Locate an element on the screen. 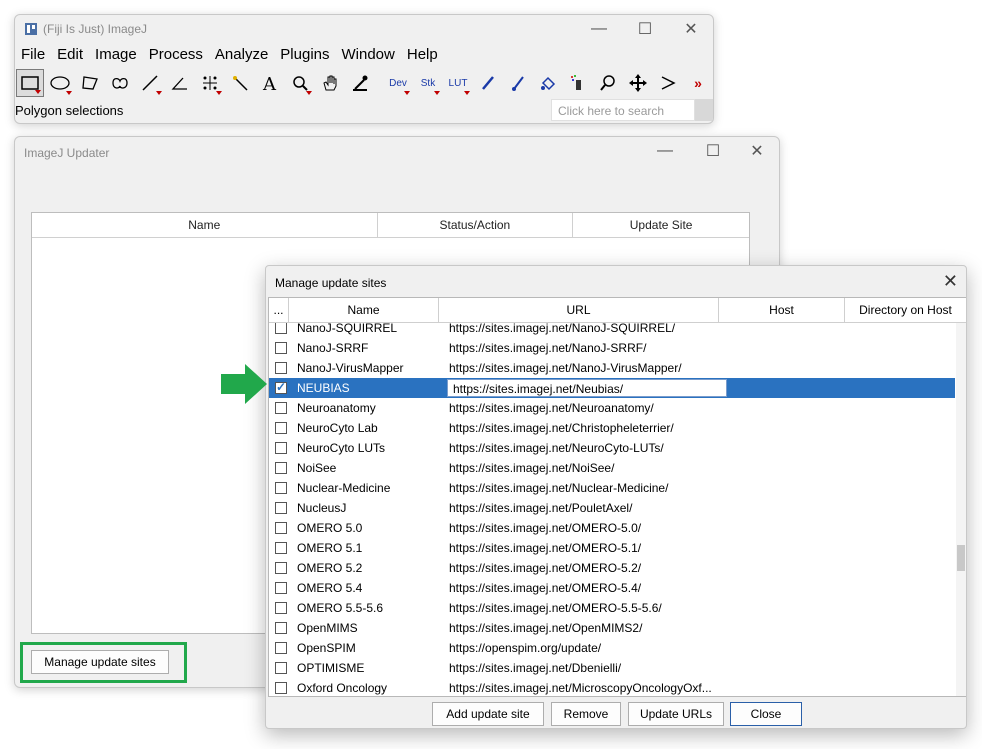  close-icon: ✕ is located at coordinates (950, 281).